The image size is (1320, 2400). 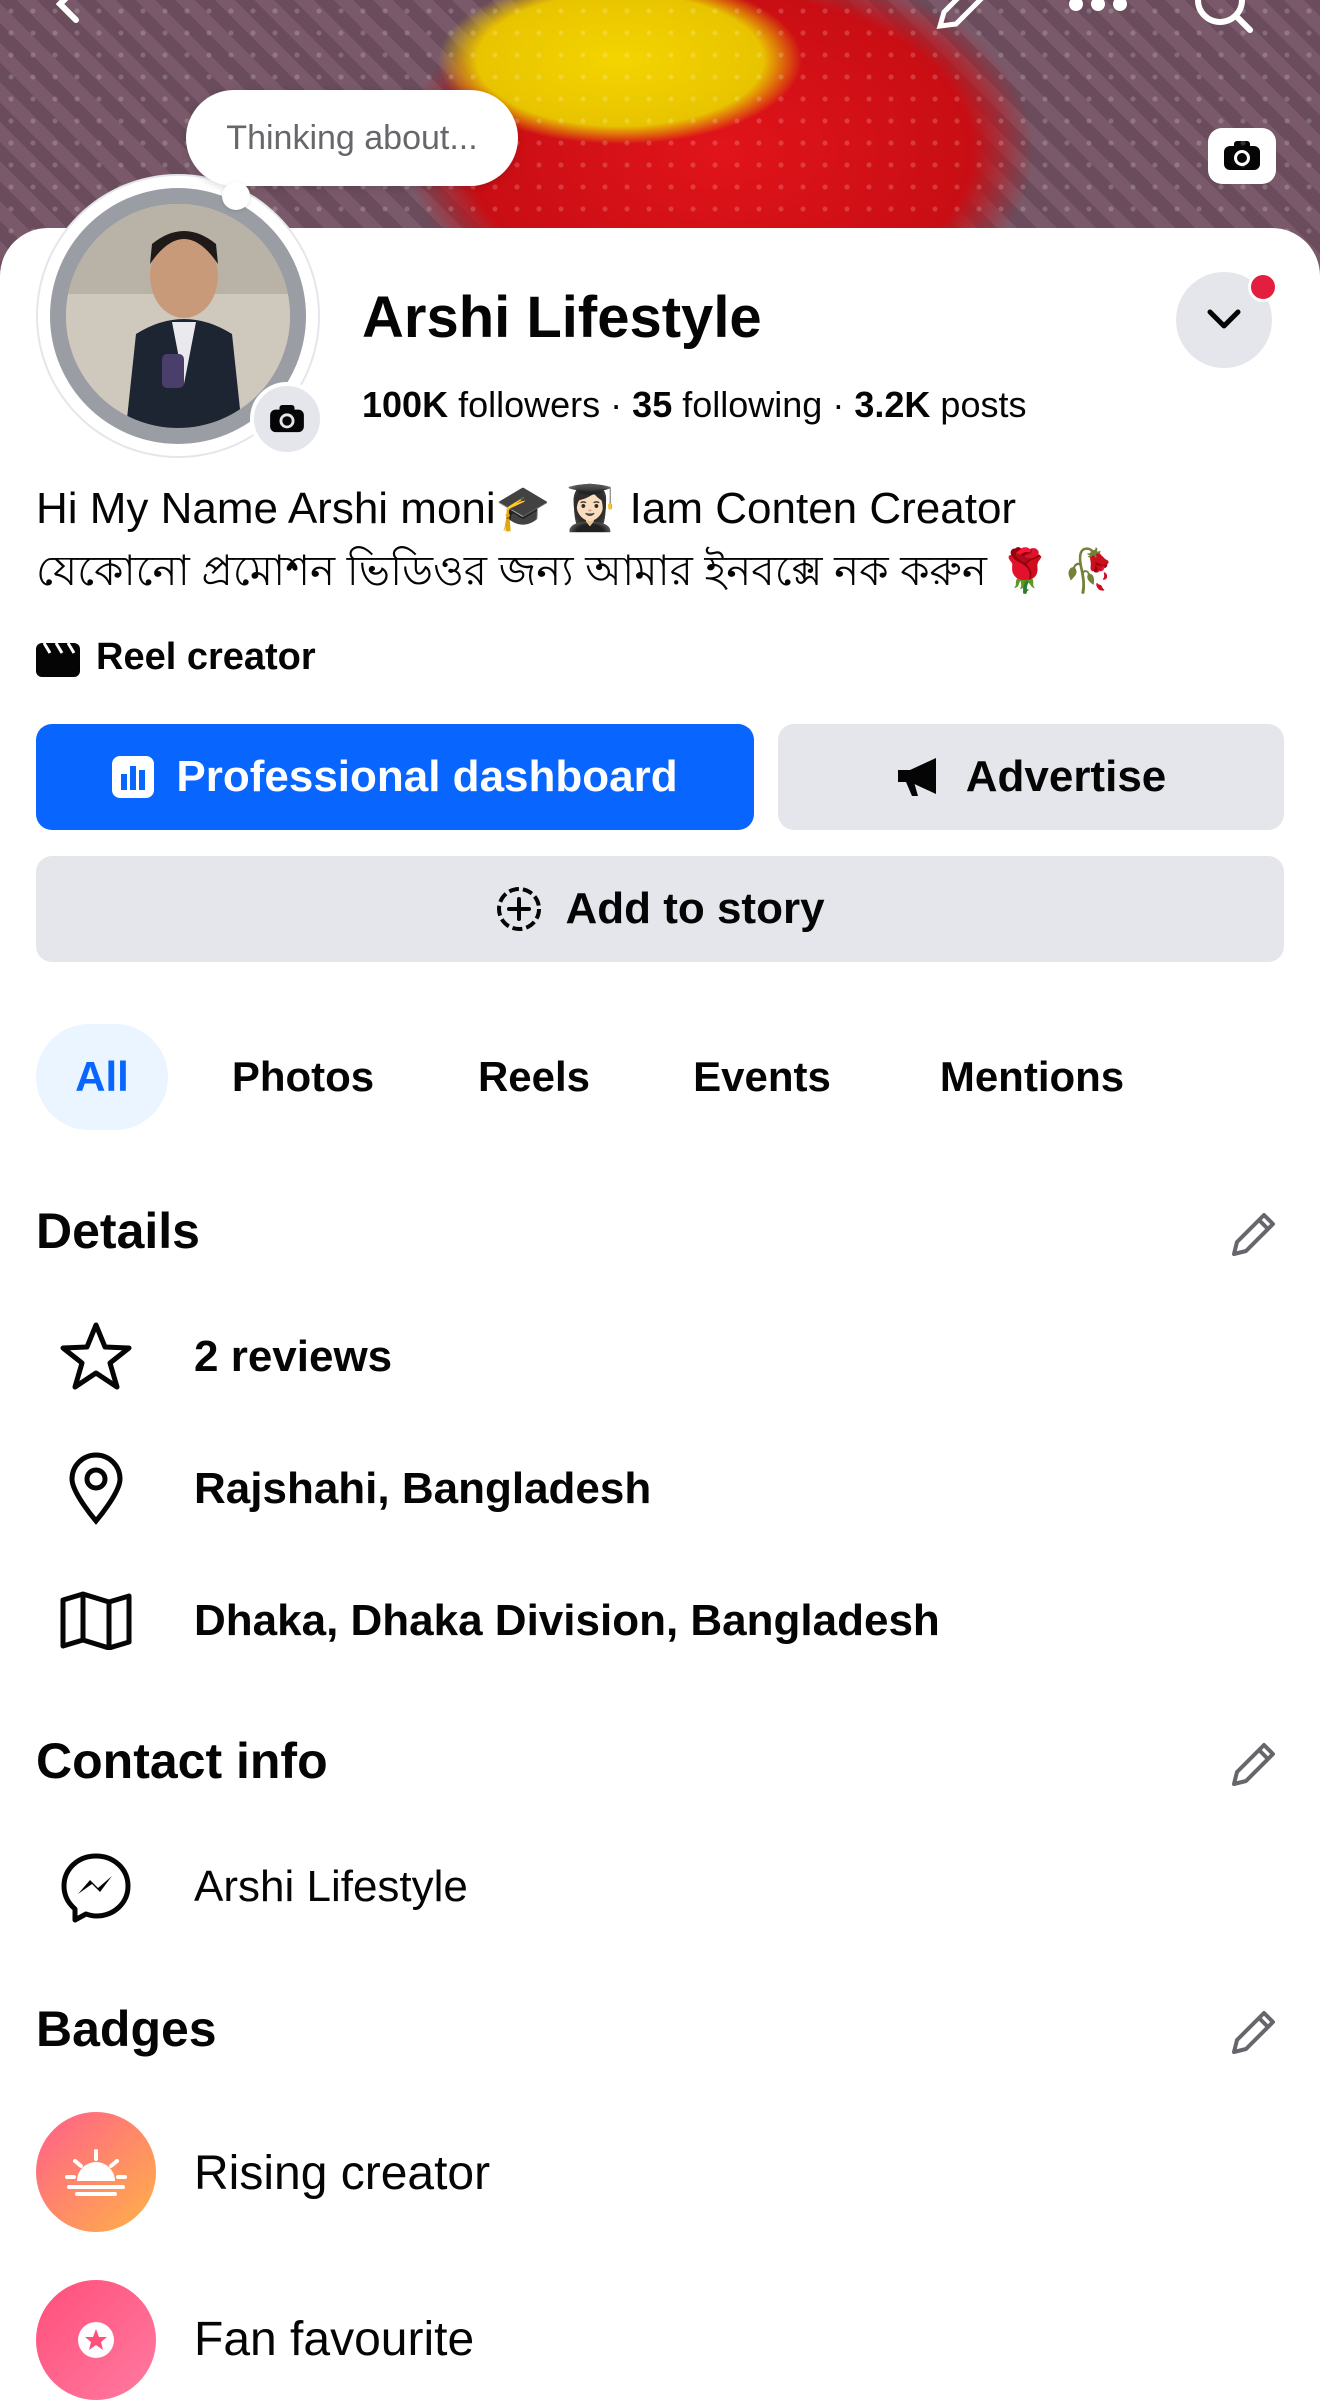 I want to click on chevron-down-icon, so click(x=1224, y=319).